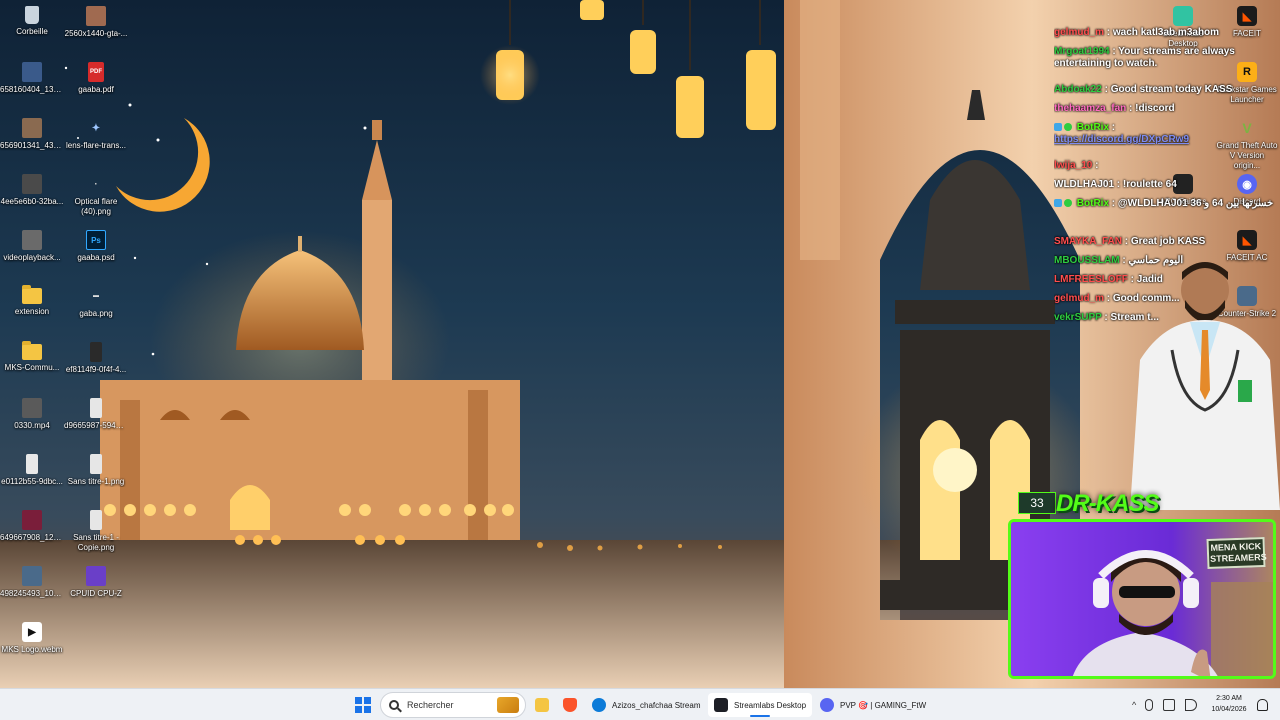 The height and width of the screenshot is (720, 1280). Describe the element at coordinates (96, 78) in the screenshot. I see `desktop-icon-pdf: PDF gaaba.pdf` at that location.